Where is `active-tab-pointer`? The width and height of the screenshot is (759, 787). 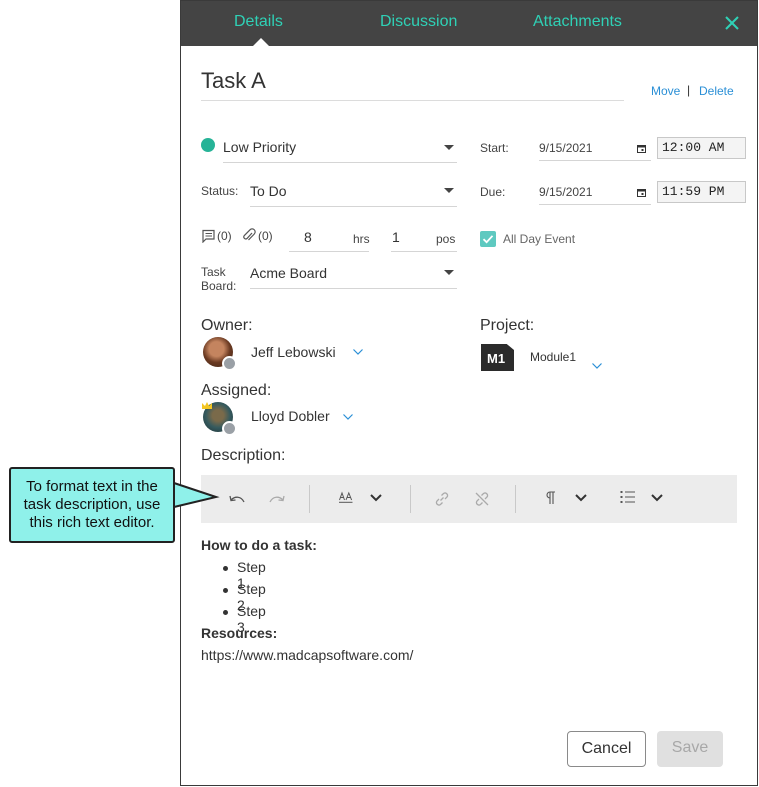 active-tab-pointer is located at coordinates (261, 42).